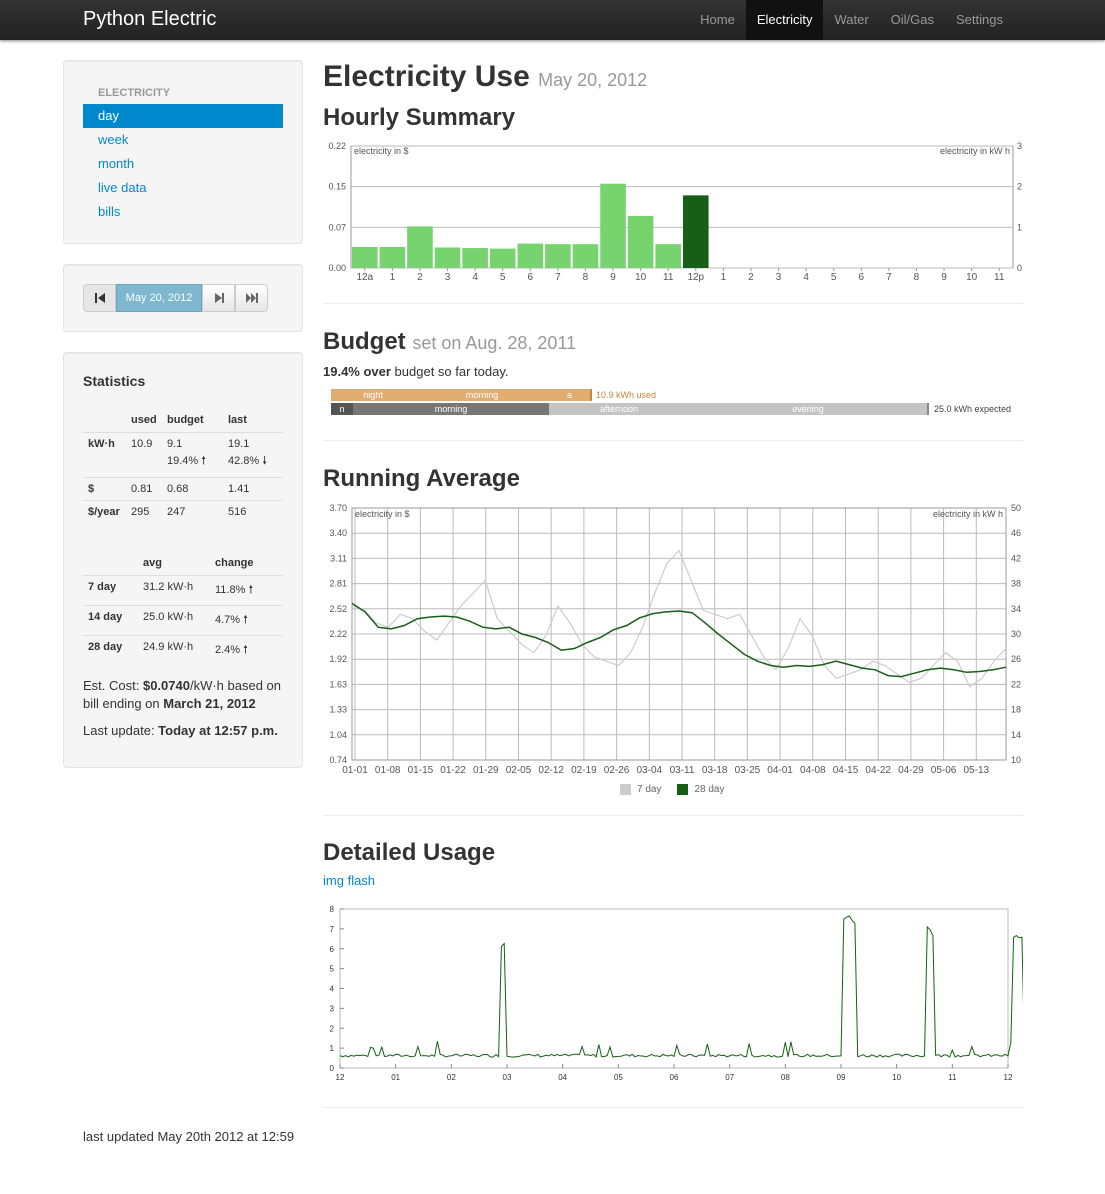 The height and width of the screenshot is (1194, 1105). Describe the element at coordinates (251, 298) in the screenshot. I see `last-date-button` at that location.